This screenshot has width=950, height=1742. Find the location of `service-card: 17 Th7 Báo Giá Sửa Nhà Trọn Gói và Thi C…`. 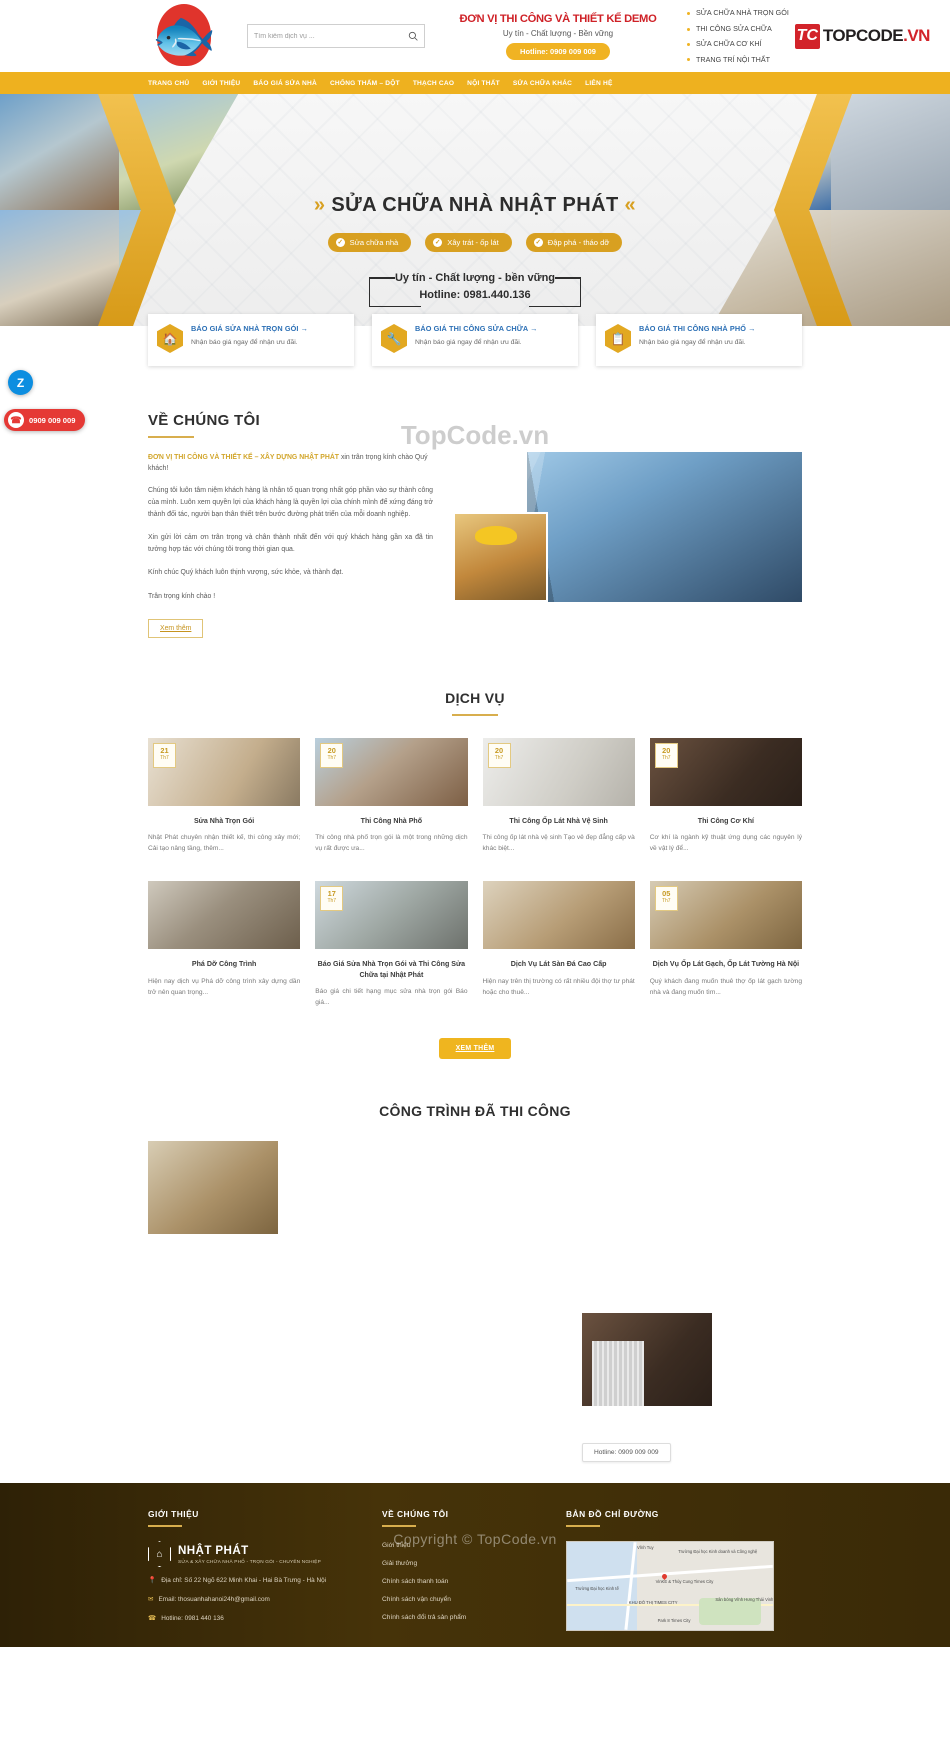

service-card: 17 Th7 Báo Giá Sửa Nhà Trọn Gói và Thi C… is located at coordinates (391, 945).